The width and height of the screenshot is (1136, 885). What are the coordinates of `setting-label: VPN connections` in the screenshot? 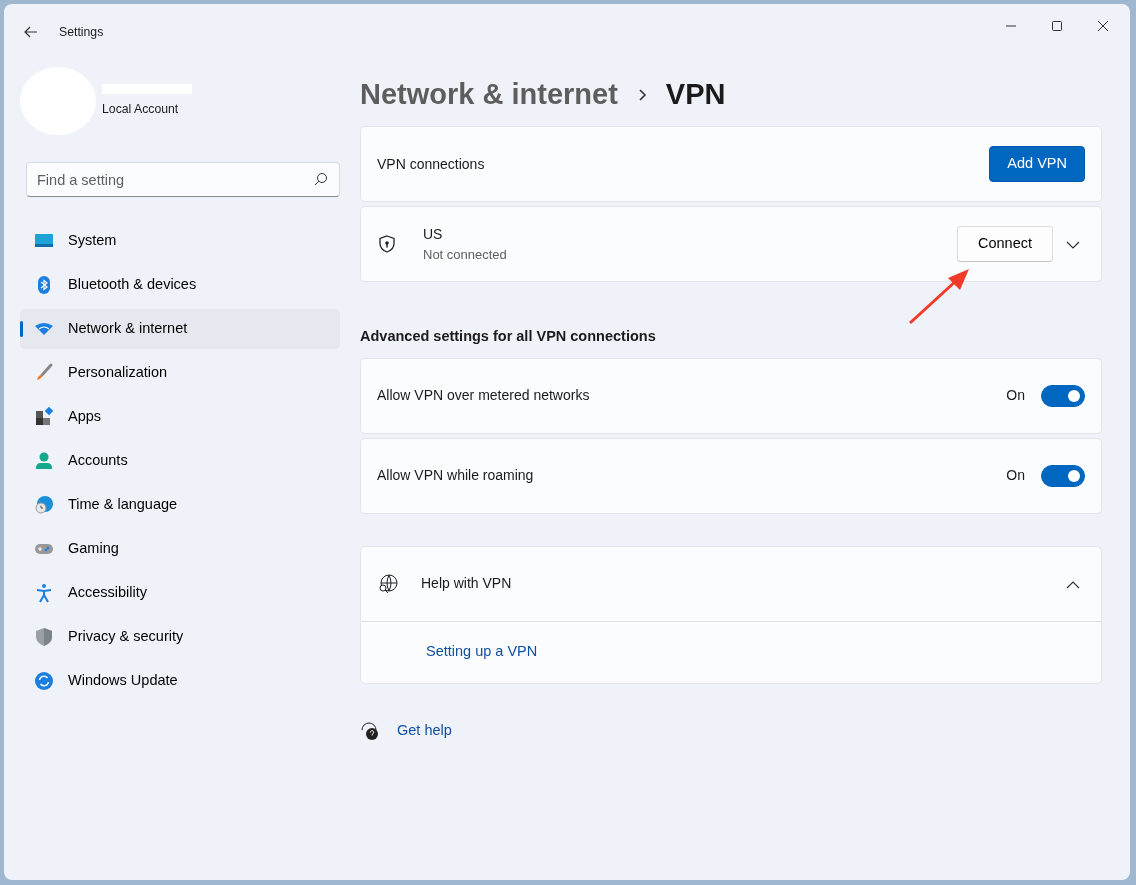 It's located at (431, 164).